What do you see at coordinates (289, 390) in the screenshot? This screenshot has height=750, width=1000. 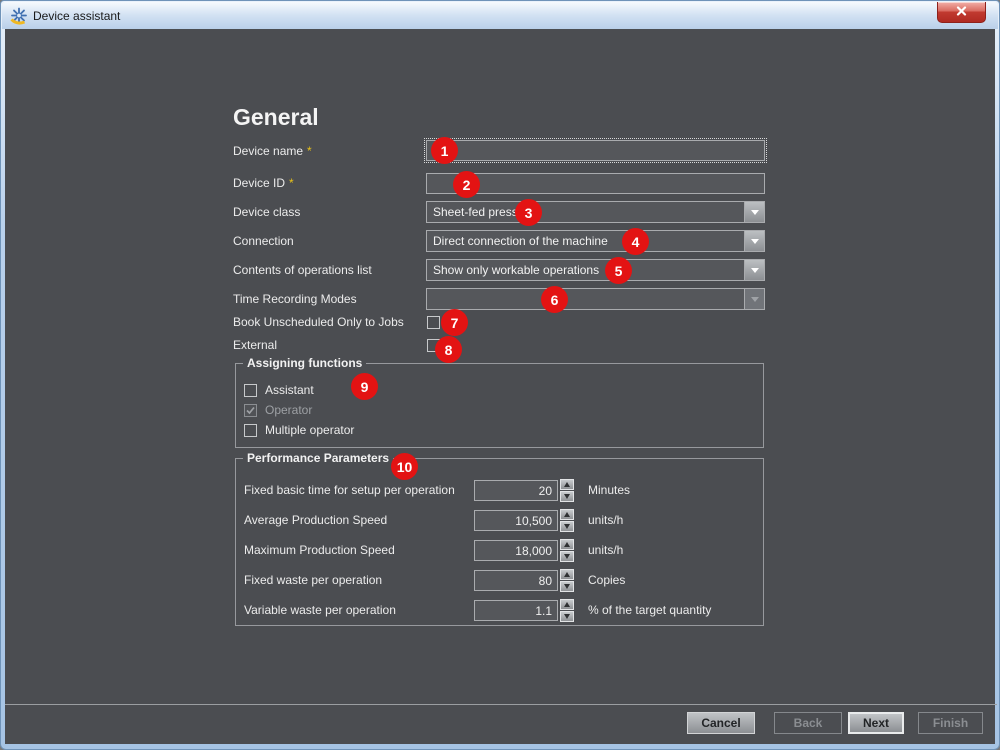 I see `assistant-label: Assistant` at bounding box center [289, 390].